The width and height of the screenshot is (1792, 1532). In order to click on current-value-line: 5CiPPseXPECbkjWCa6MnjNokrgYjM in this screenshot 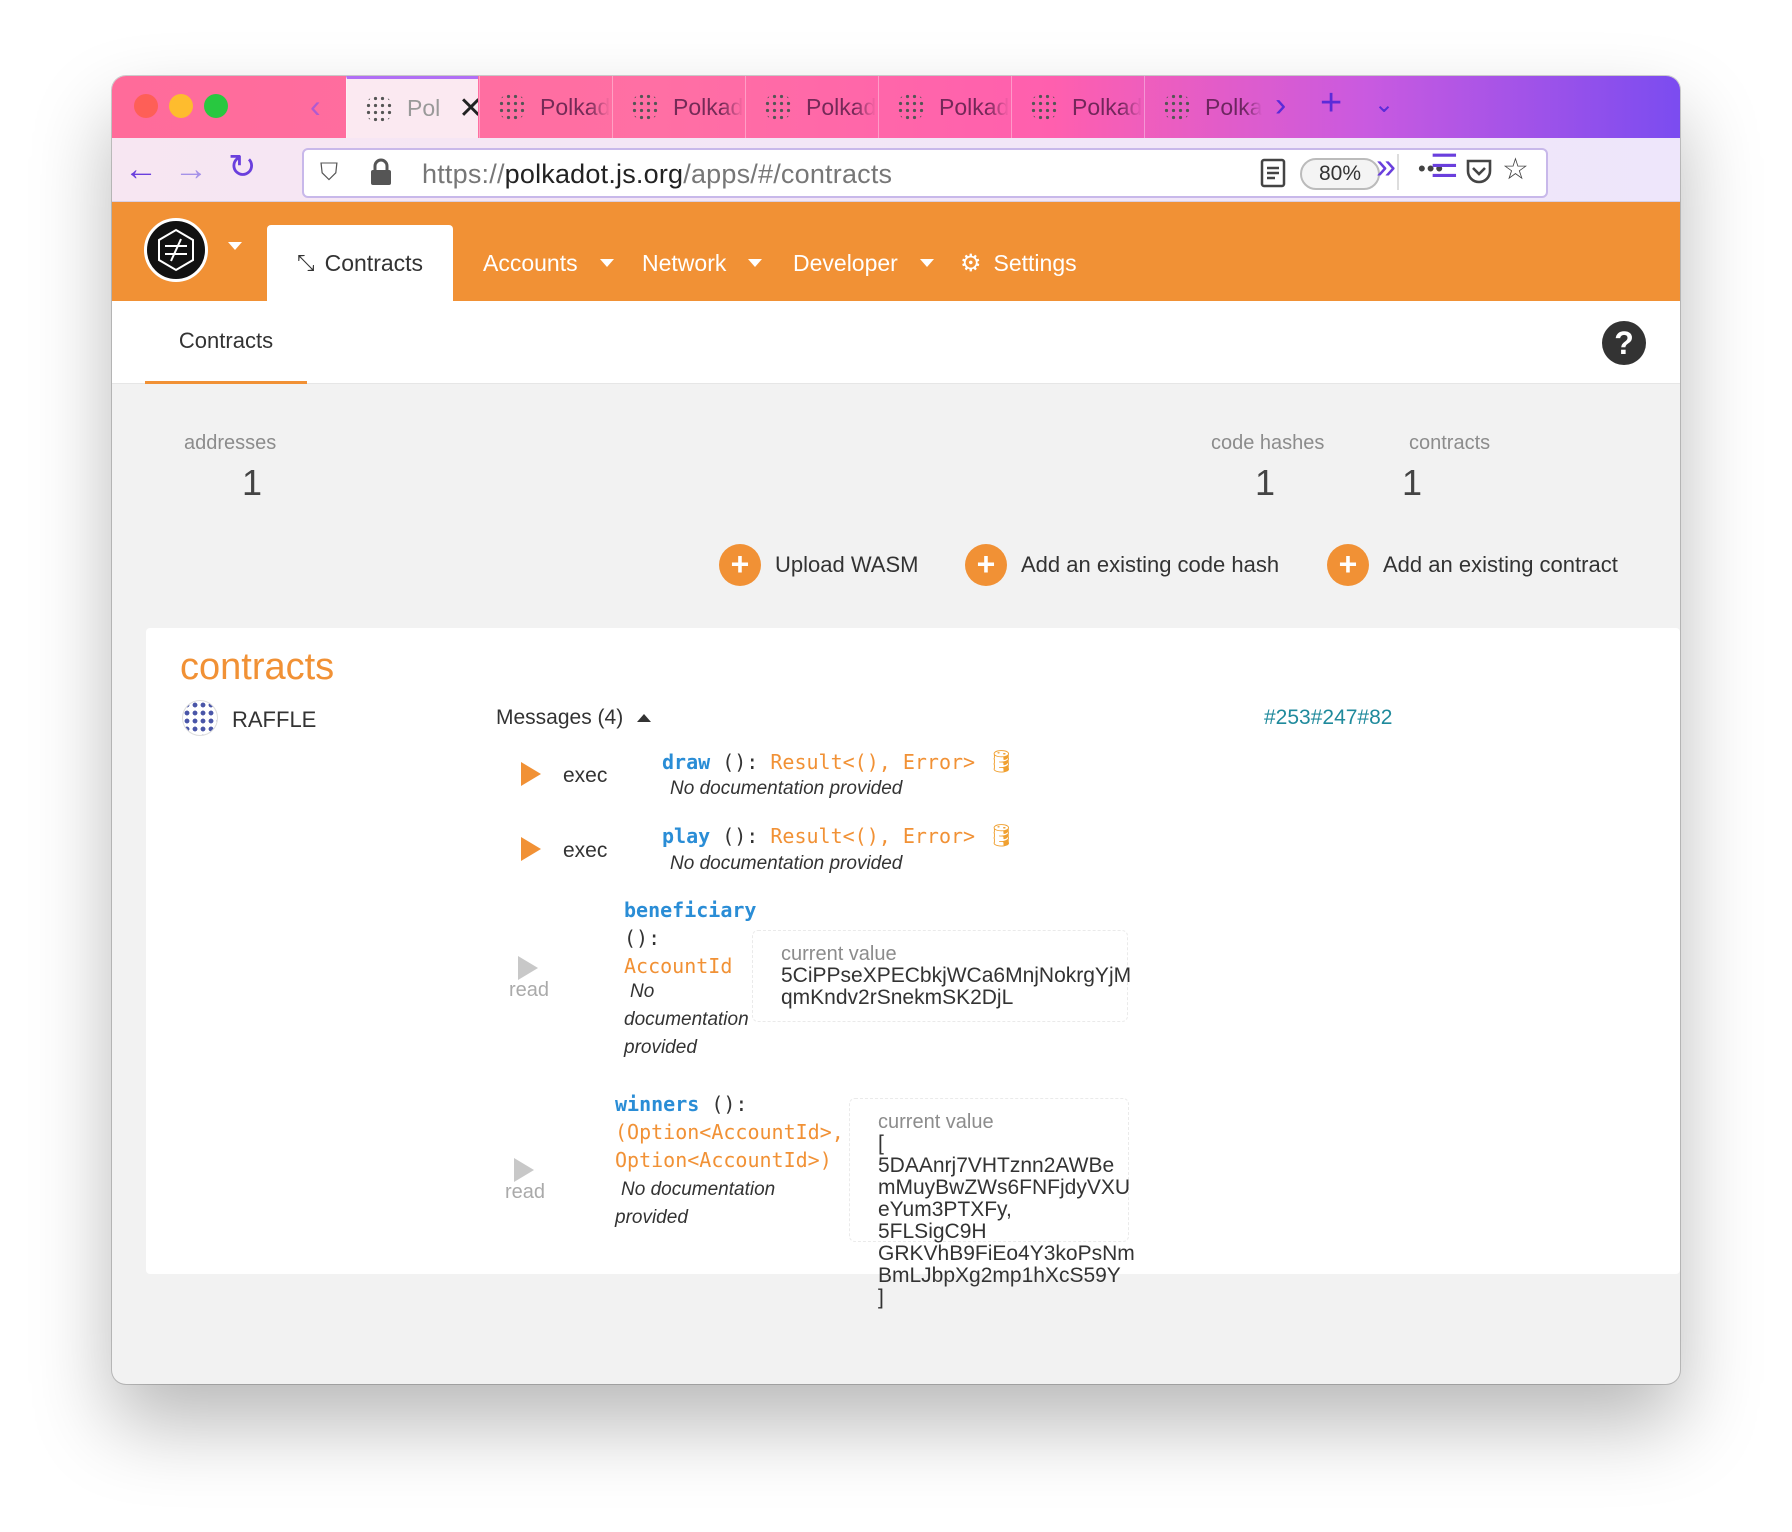, I will do `click(956, 975)`.